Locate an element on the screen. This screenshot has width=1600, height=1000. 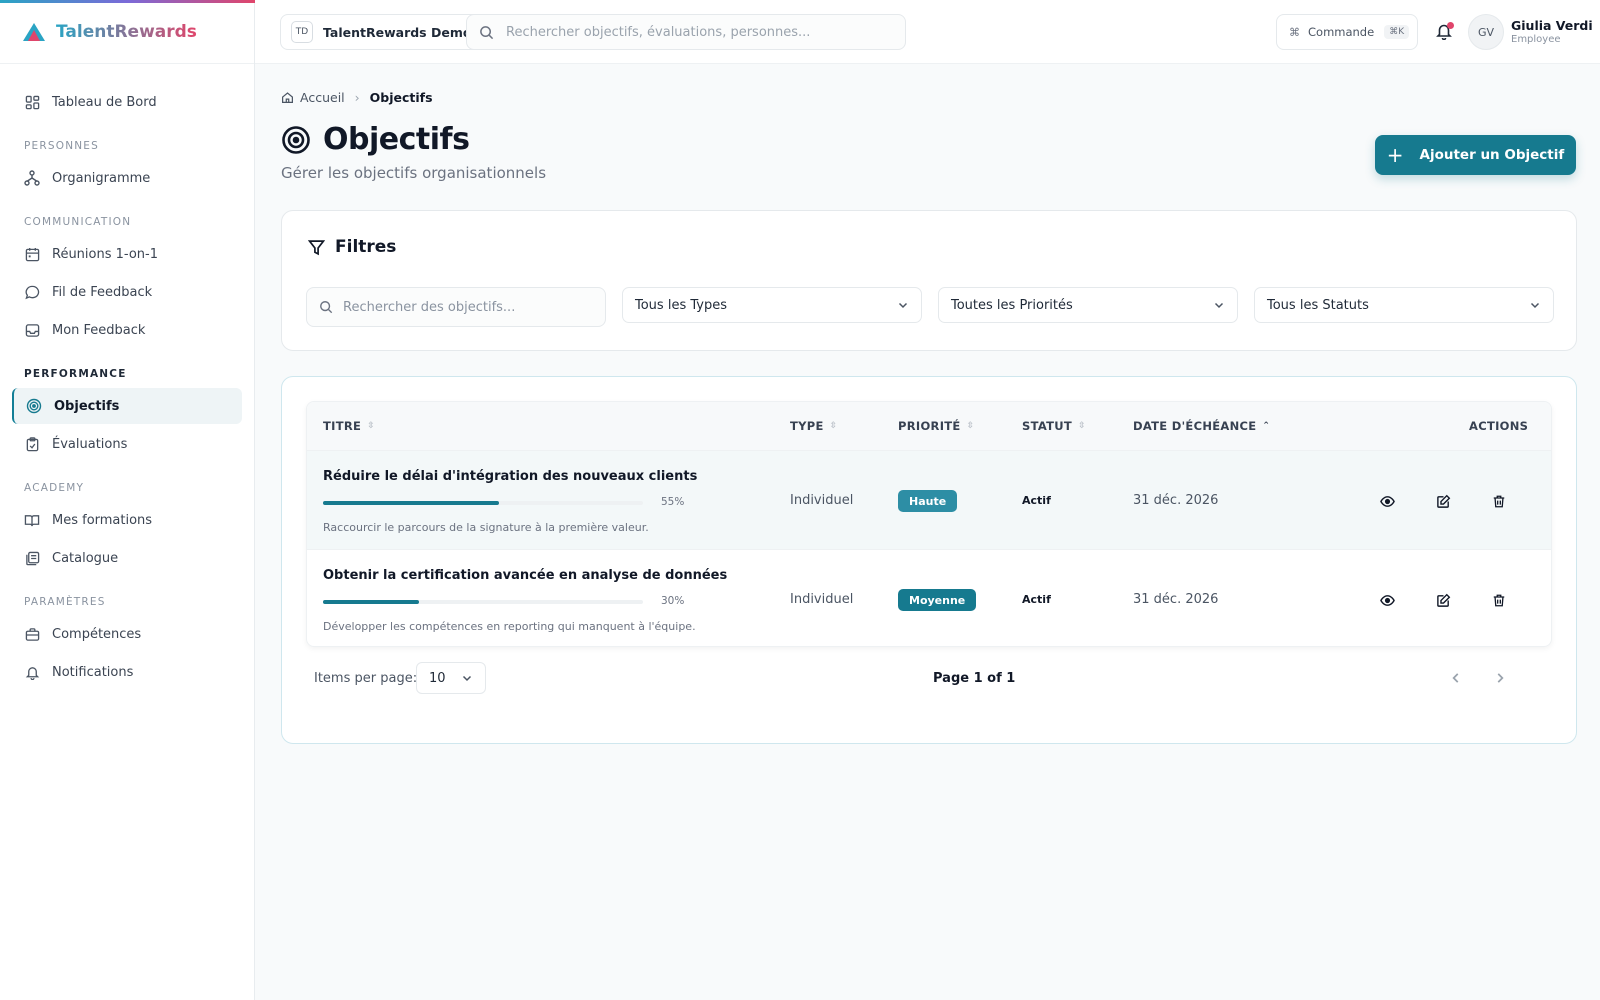
command-icon: ⌘ is located at coordinates (1294, 32).